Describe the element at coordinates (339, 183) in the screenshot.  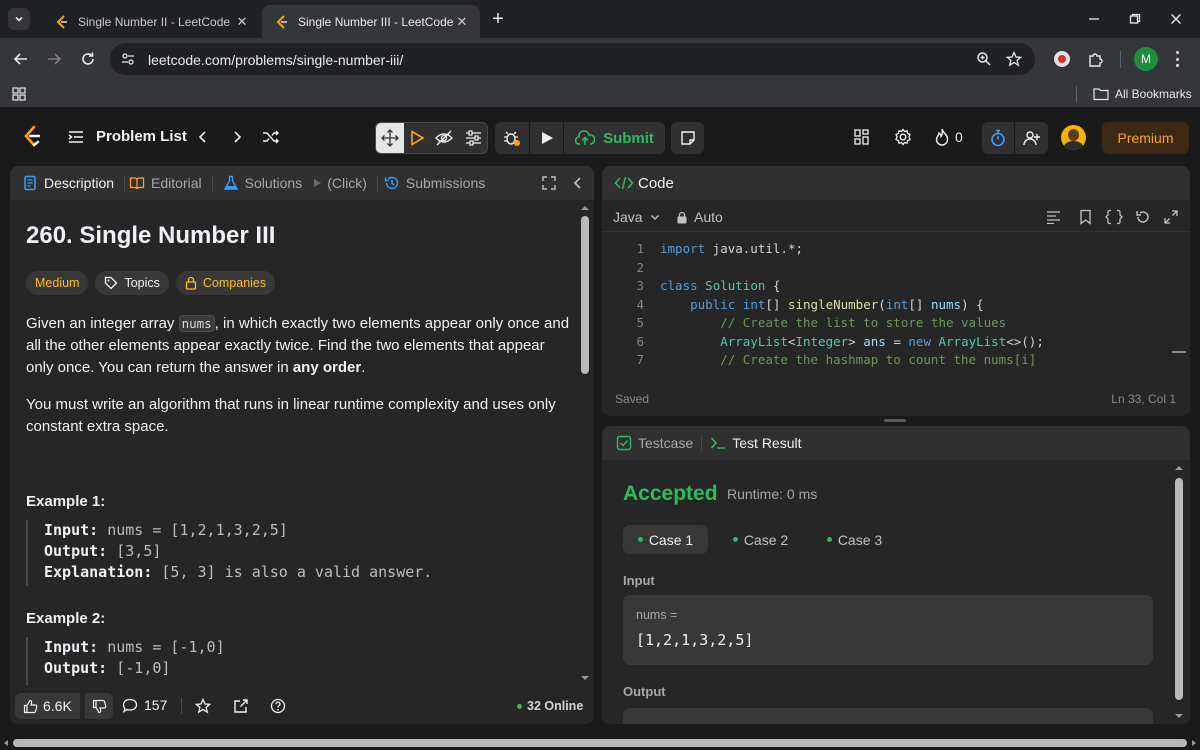
I see `tab-click: (Click)` at that location.